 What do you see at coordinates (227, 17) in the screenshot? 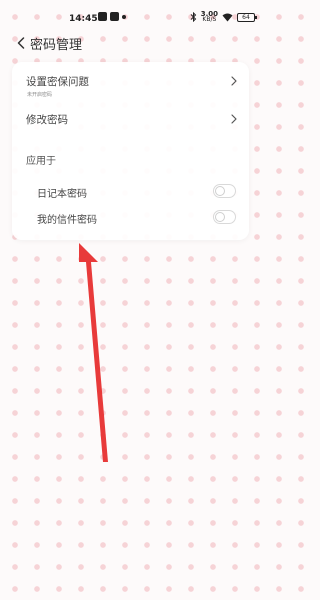
I see `wifi-icon` at bounding box center [227, 17].